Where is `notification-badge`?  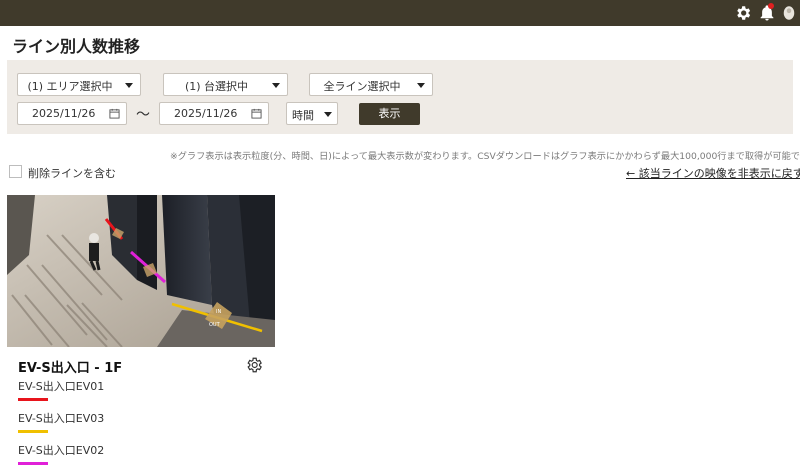
notification-badge is located at coordinates (771, 6).